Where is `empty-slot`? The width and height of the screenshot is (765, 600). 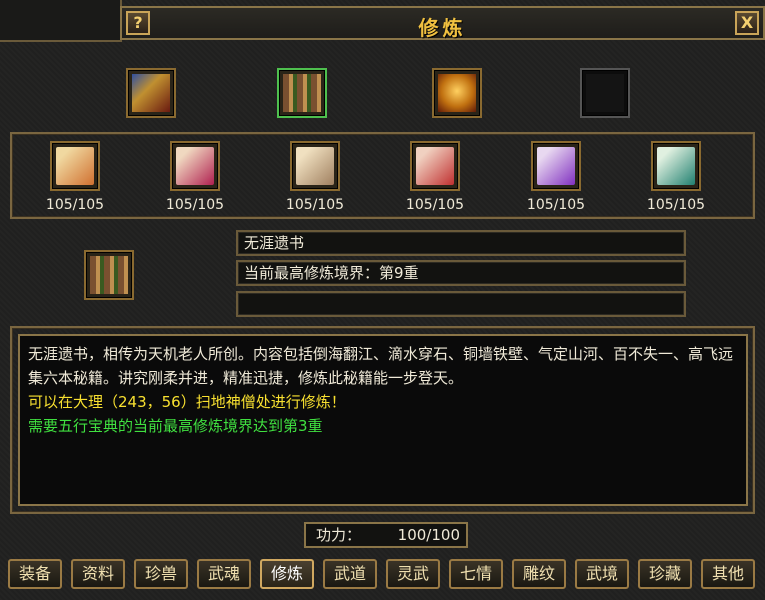 empty-slot is located at coordinates (605, 93).